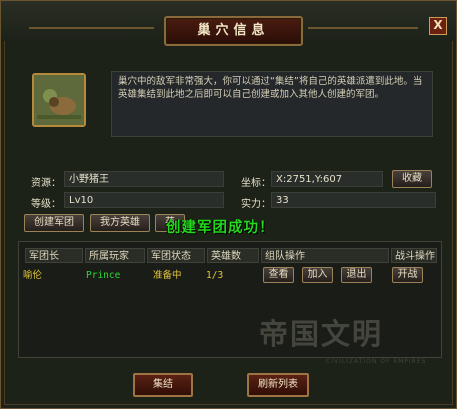 Image resolution: width=457 pixels, height=409 pixels. I want to click on level-value: Lv10, so click(144, 200).